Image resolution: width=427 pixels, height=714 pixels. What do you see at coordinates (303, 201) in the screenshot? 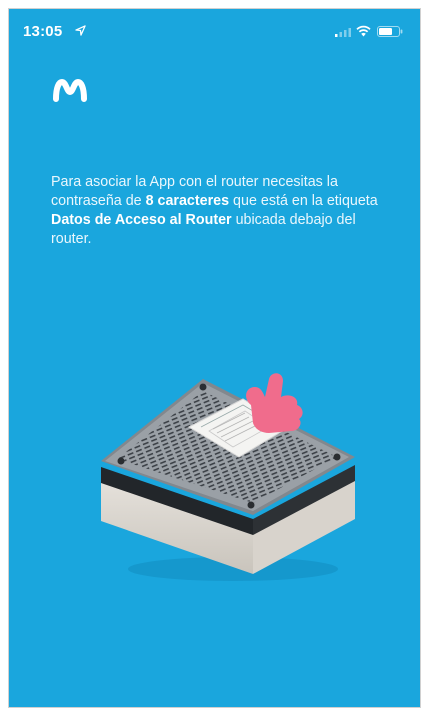
I see `instructions-part-2: que está en la etiqueta` at bounding box center [303, 201].